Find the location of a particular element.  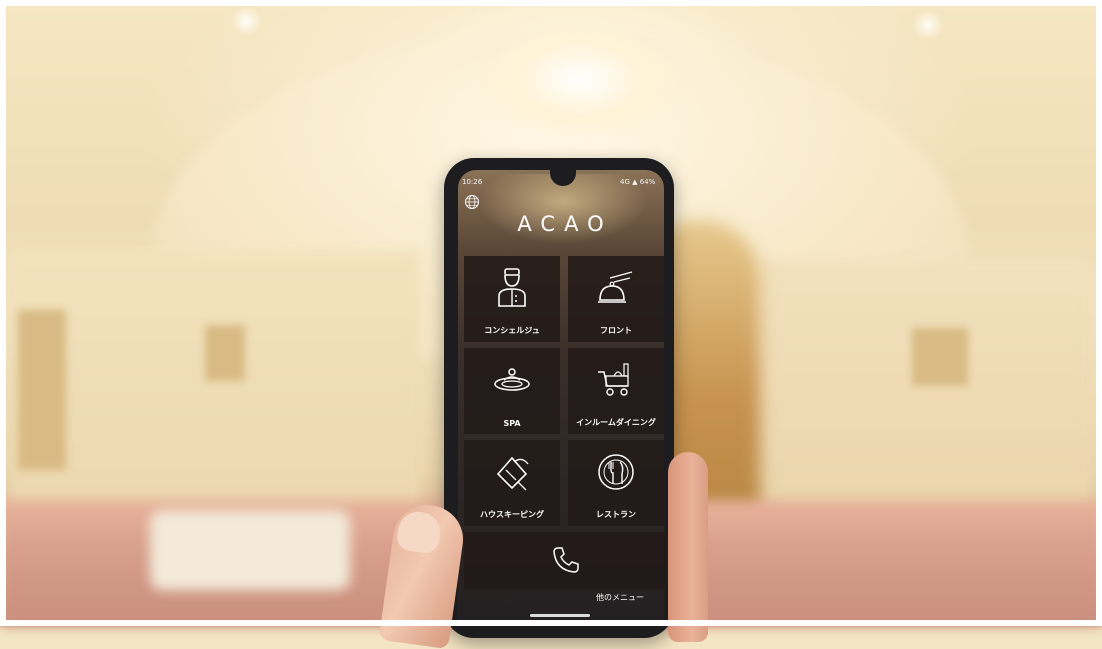

spa-icon is located at coordinates (512, 379).